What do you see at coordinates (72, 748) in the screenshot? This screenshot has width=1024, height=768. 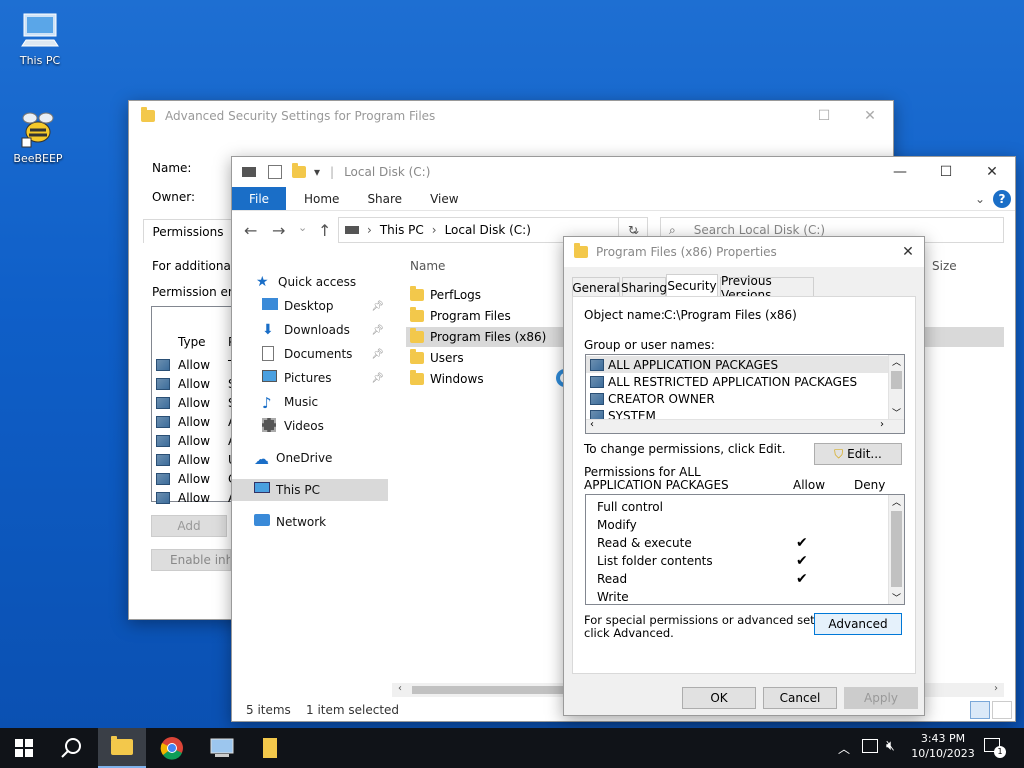 I see `search-button` at bounding box center [72, 748].